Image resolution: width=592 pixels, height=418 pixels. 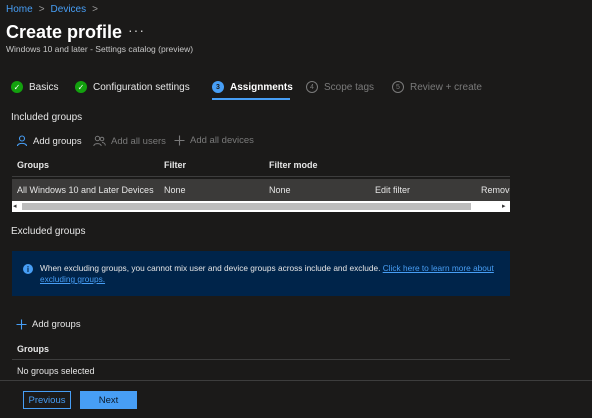 I want to click on step-assignments: 3 Assignments, so click(x=252, y=87).